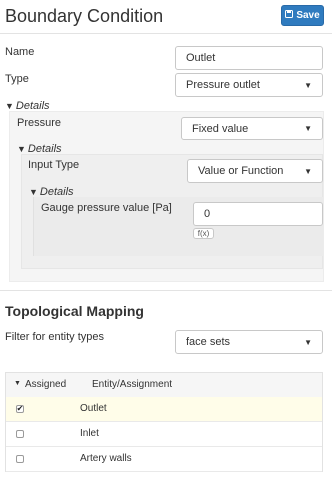  I want to click on type-select: Pressure outlet ▼, so click(249, 85).